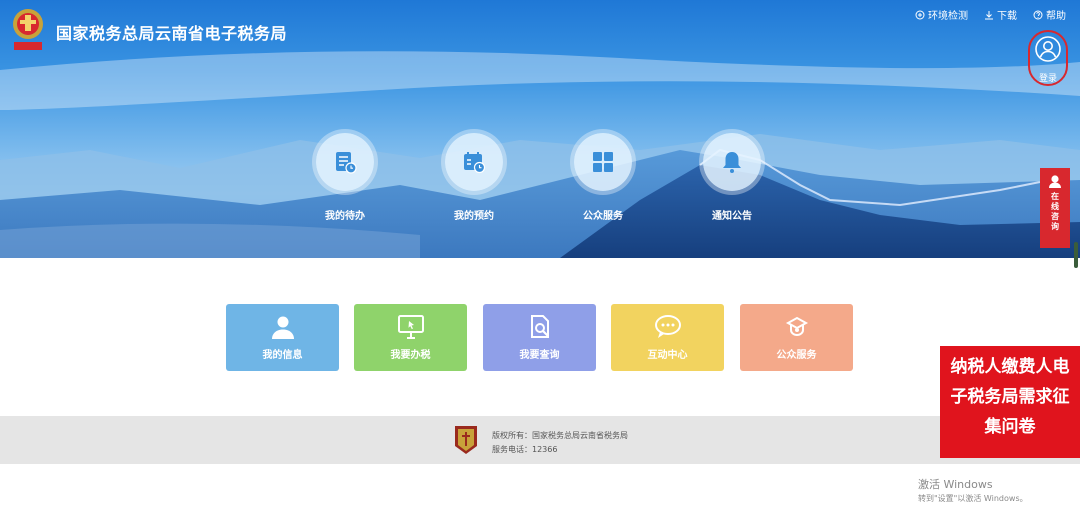 The image size is (1080, 515). Describe the element at coordinates (560, 443) in the screenshot. I see `footer-text: 版权所有：国家税务总局云南省税务局 服务电话：12366` at that location.